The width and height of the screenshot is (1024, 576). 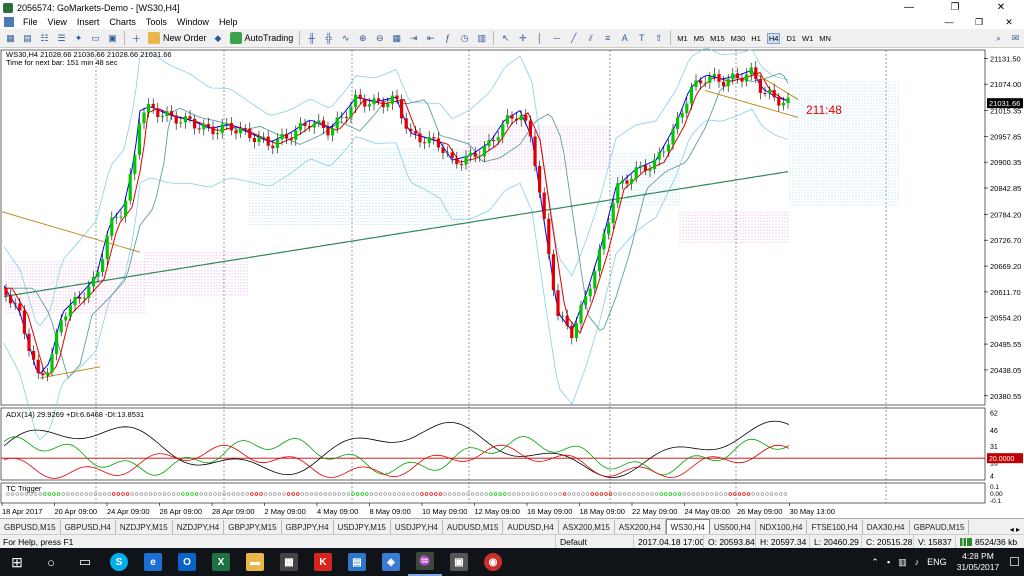 I want to click on search-taskbar-button: ○, so click(x=51, y=562).